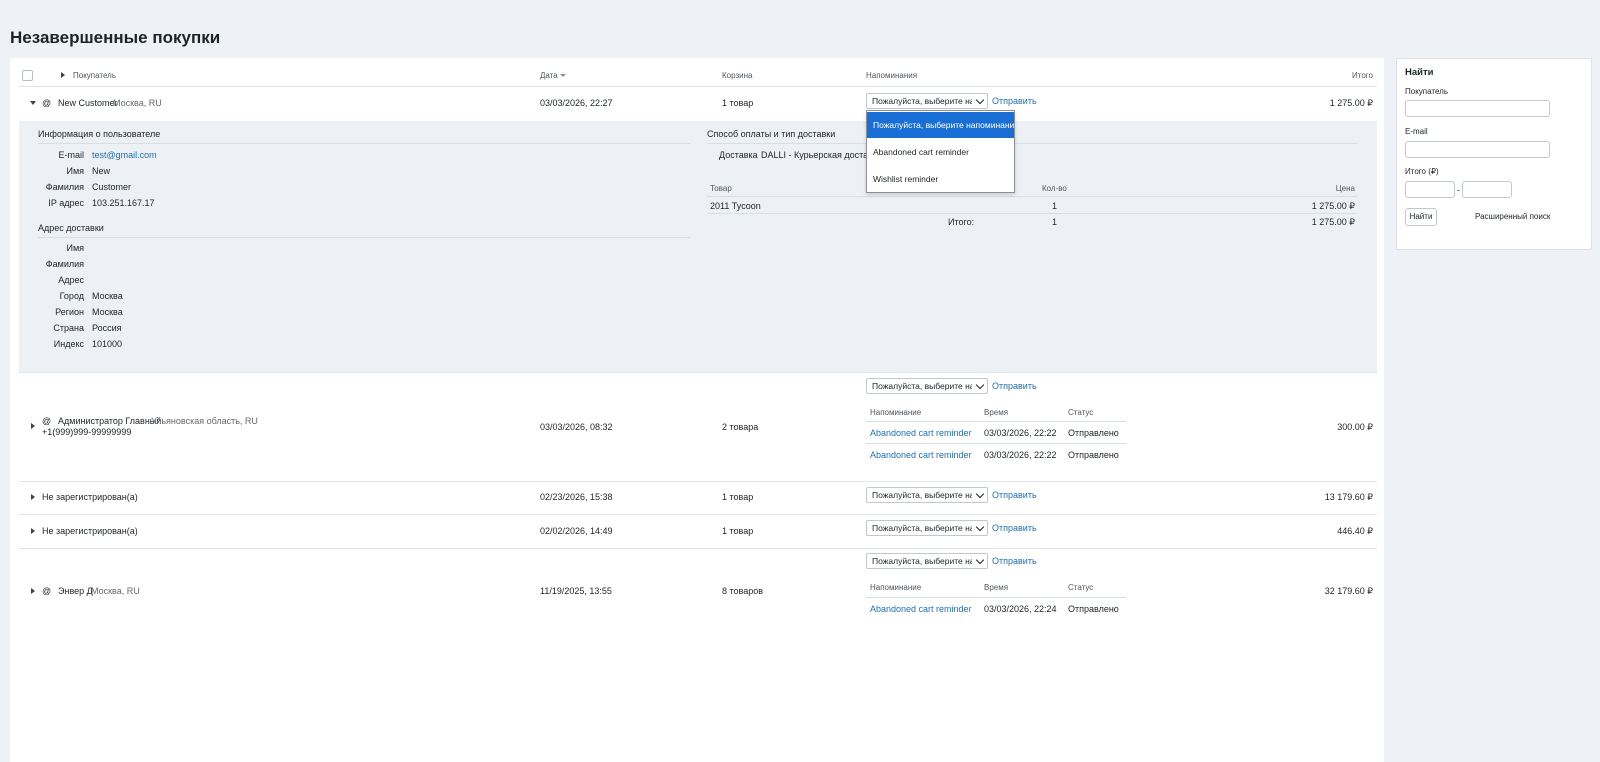  Describe the element at coordinates (99, 134) in the screenshot. I see `user-info-title: Информация о пользователе` at that location.